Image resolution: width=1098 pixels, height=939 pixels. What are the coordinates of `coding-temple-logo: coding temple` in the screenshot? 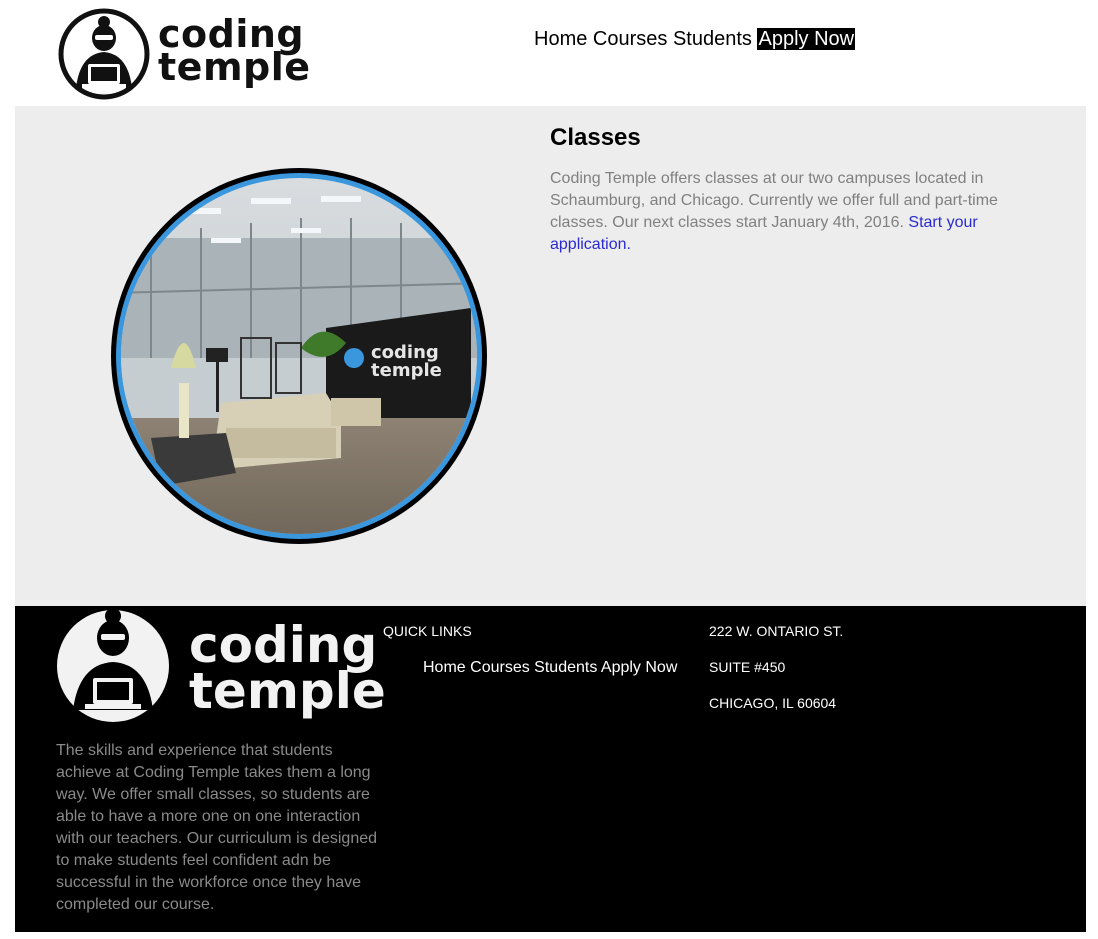 It's located at (184, 55).